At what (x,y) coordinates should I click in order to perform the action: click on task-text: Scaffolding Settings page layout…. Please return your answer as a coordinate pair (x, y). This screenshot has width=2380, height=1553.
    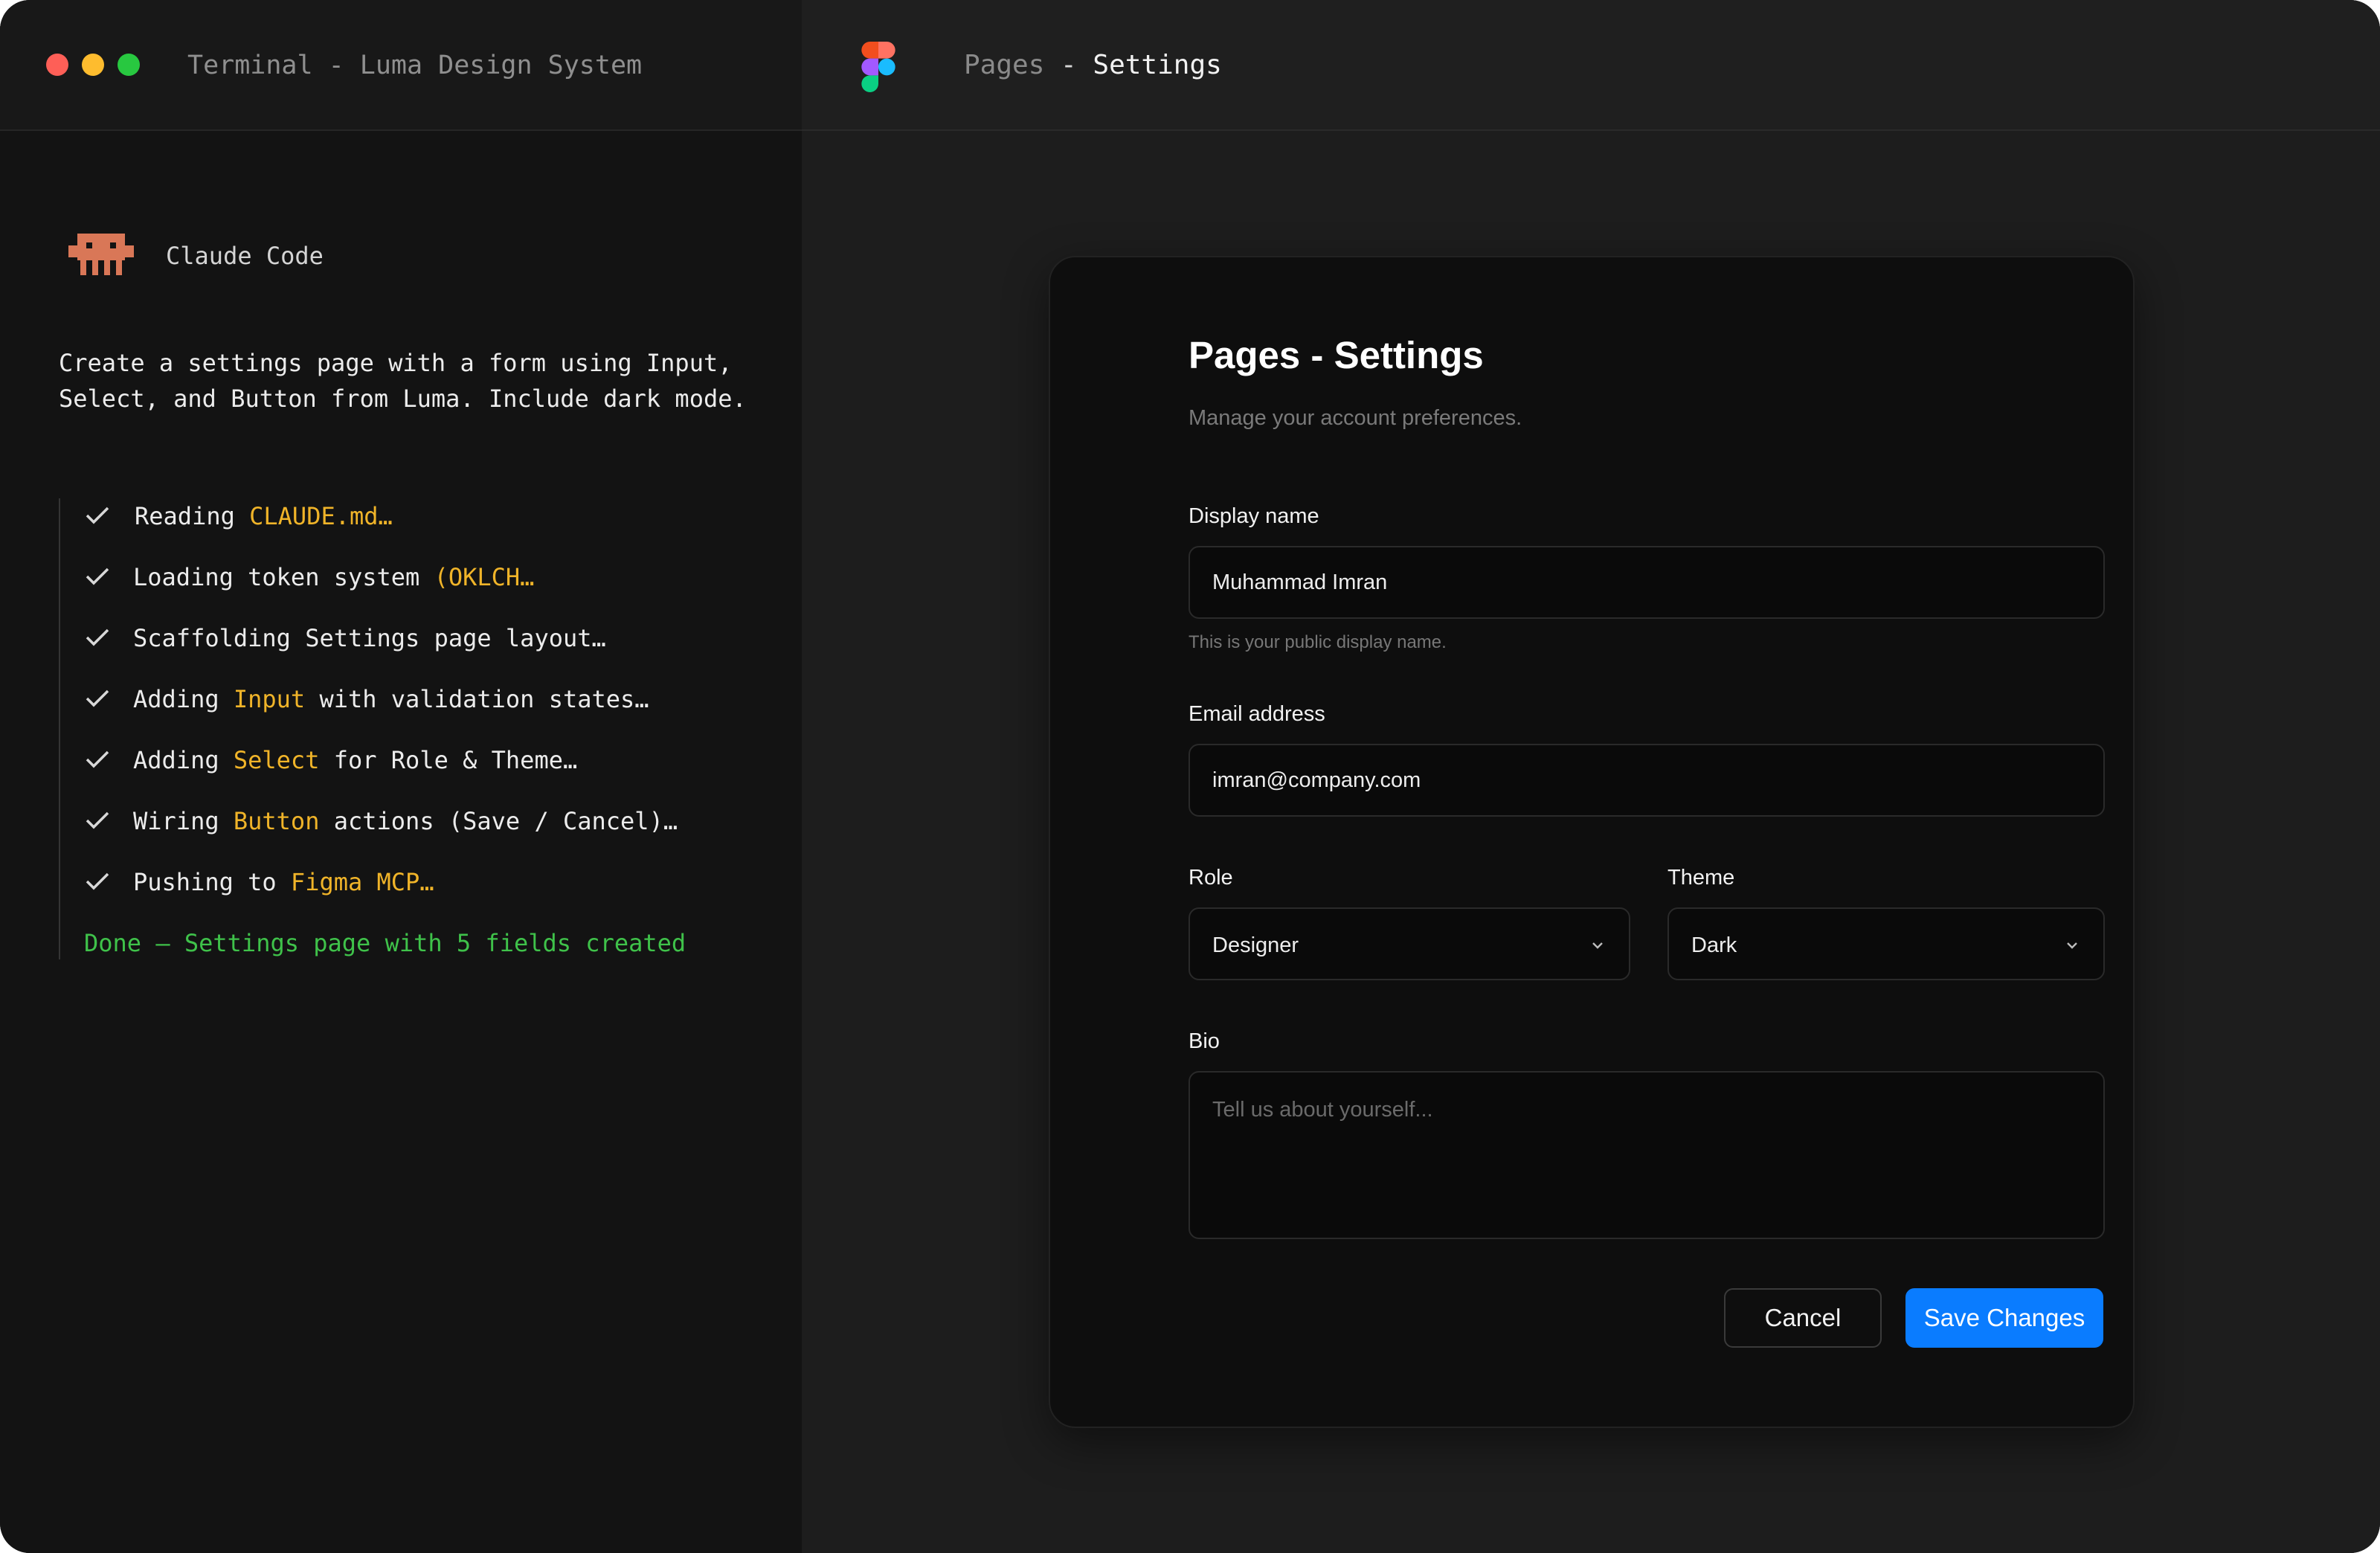
    Looking at the image, I should click on (370, 638).